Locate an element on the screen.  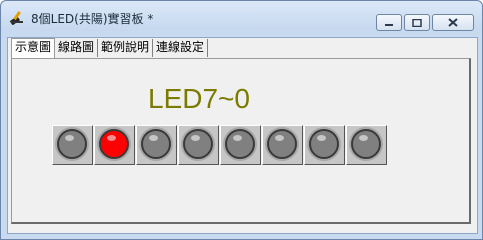
window-controls is located at coordinates (425, 23).